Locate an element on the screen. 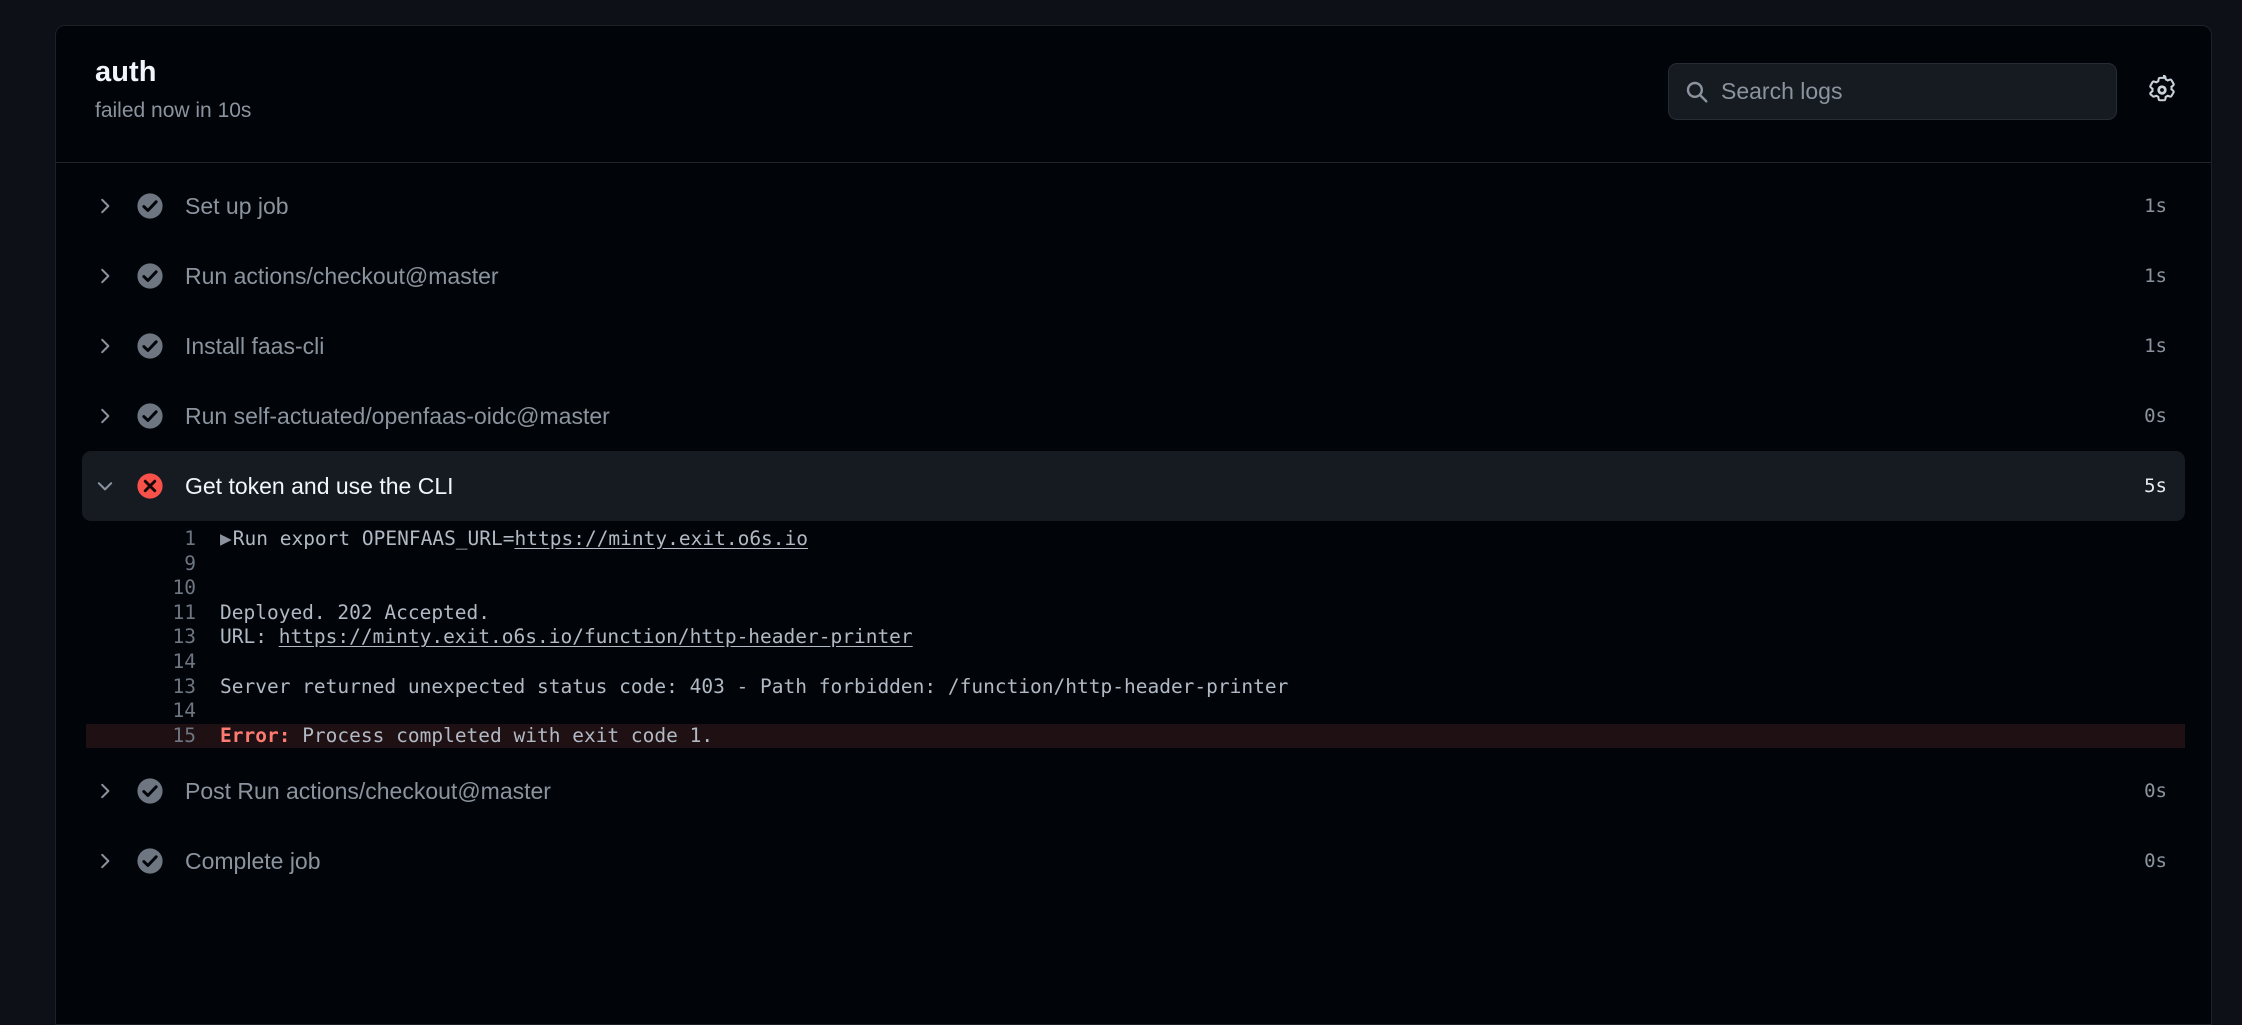 The width and height of the screenshot is (2242, 1025). log-line-number: 9 is located at coordinates (190, 563).